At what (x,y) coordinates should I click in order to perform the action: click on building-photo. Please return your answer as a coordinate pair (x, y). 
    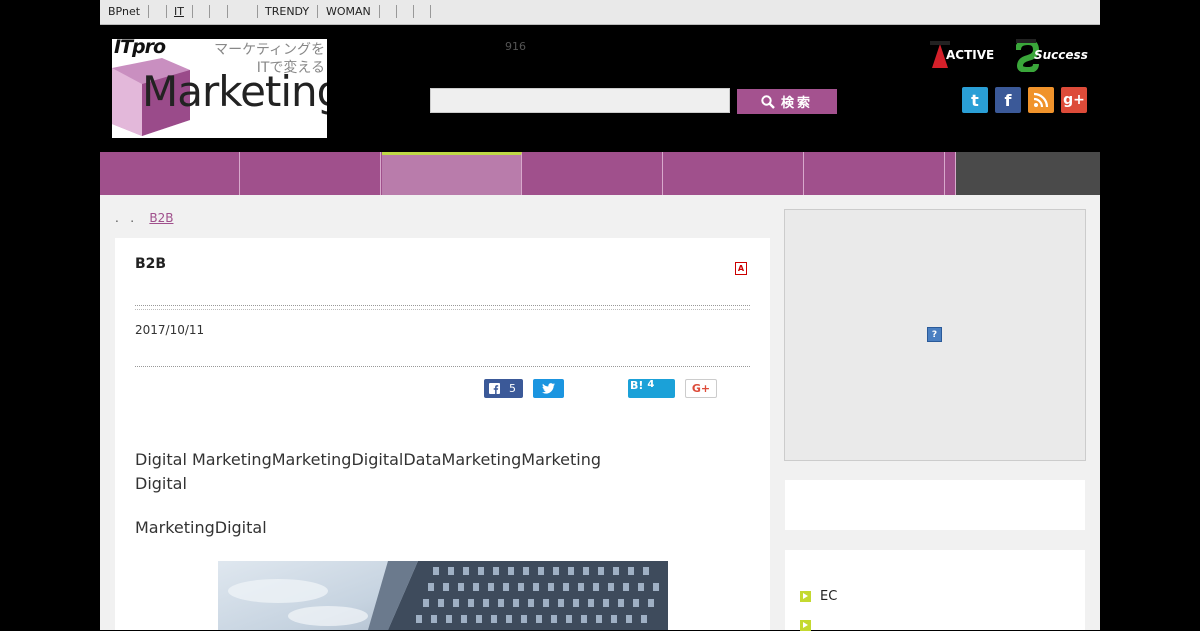
    Looking at the image, I should click on (448, 595).